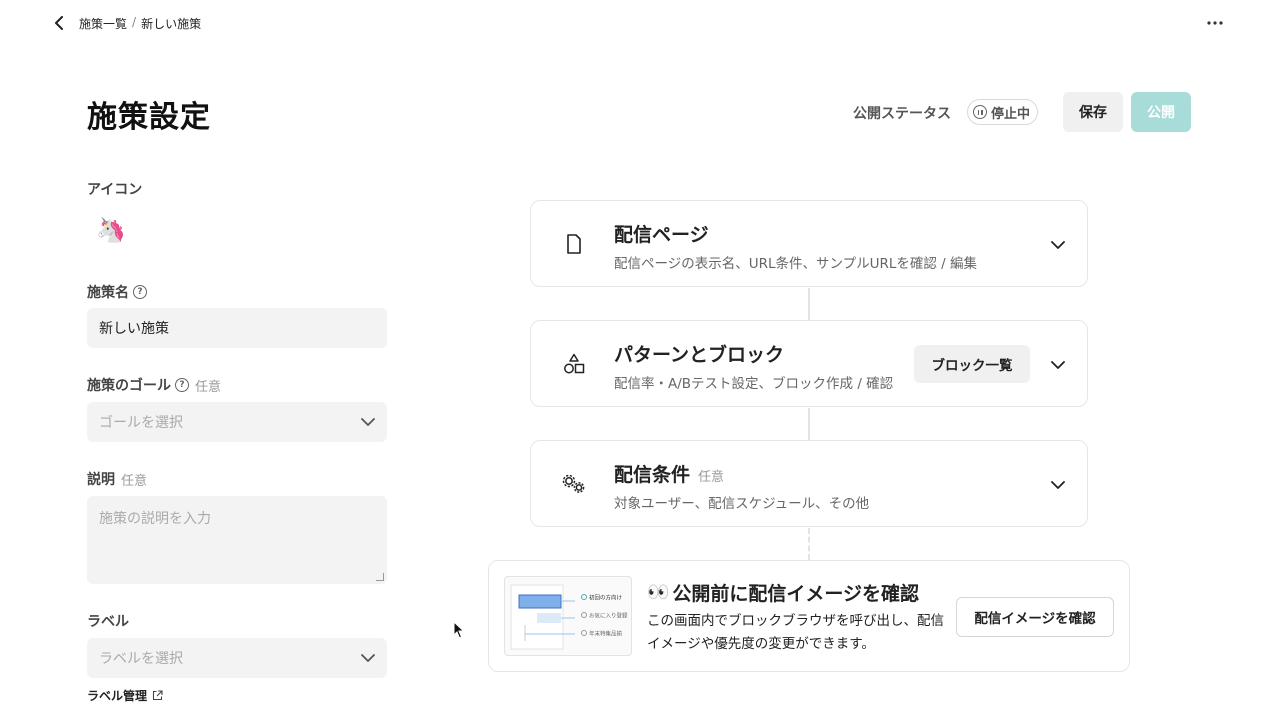 Image resolution: width=1276 pixels, height=718 pixels. I want to click on card-title: パターンとブロック, so click(699, 353).